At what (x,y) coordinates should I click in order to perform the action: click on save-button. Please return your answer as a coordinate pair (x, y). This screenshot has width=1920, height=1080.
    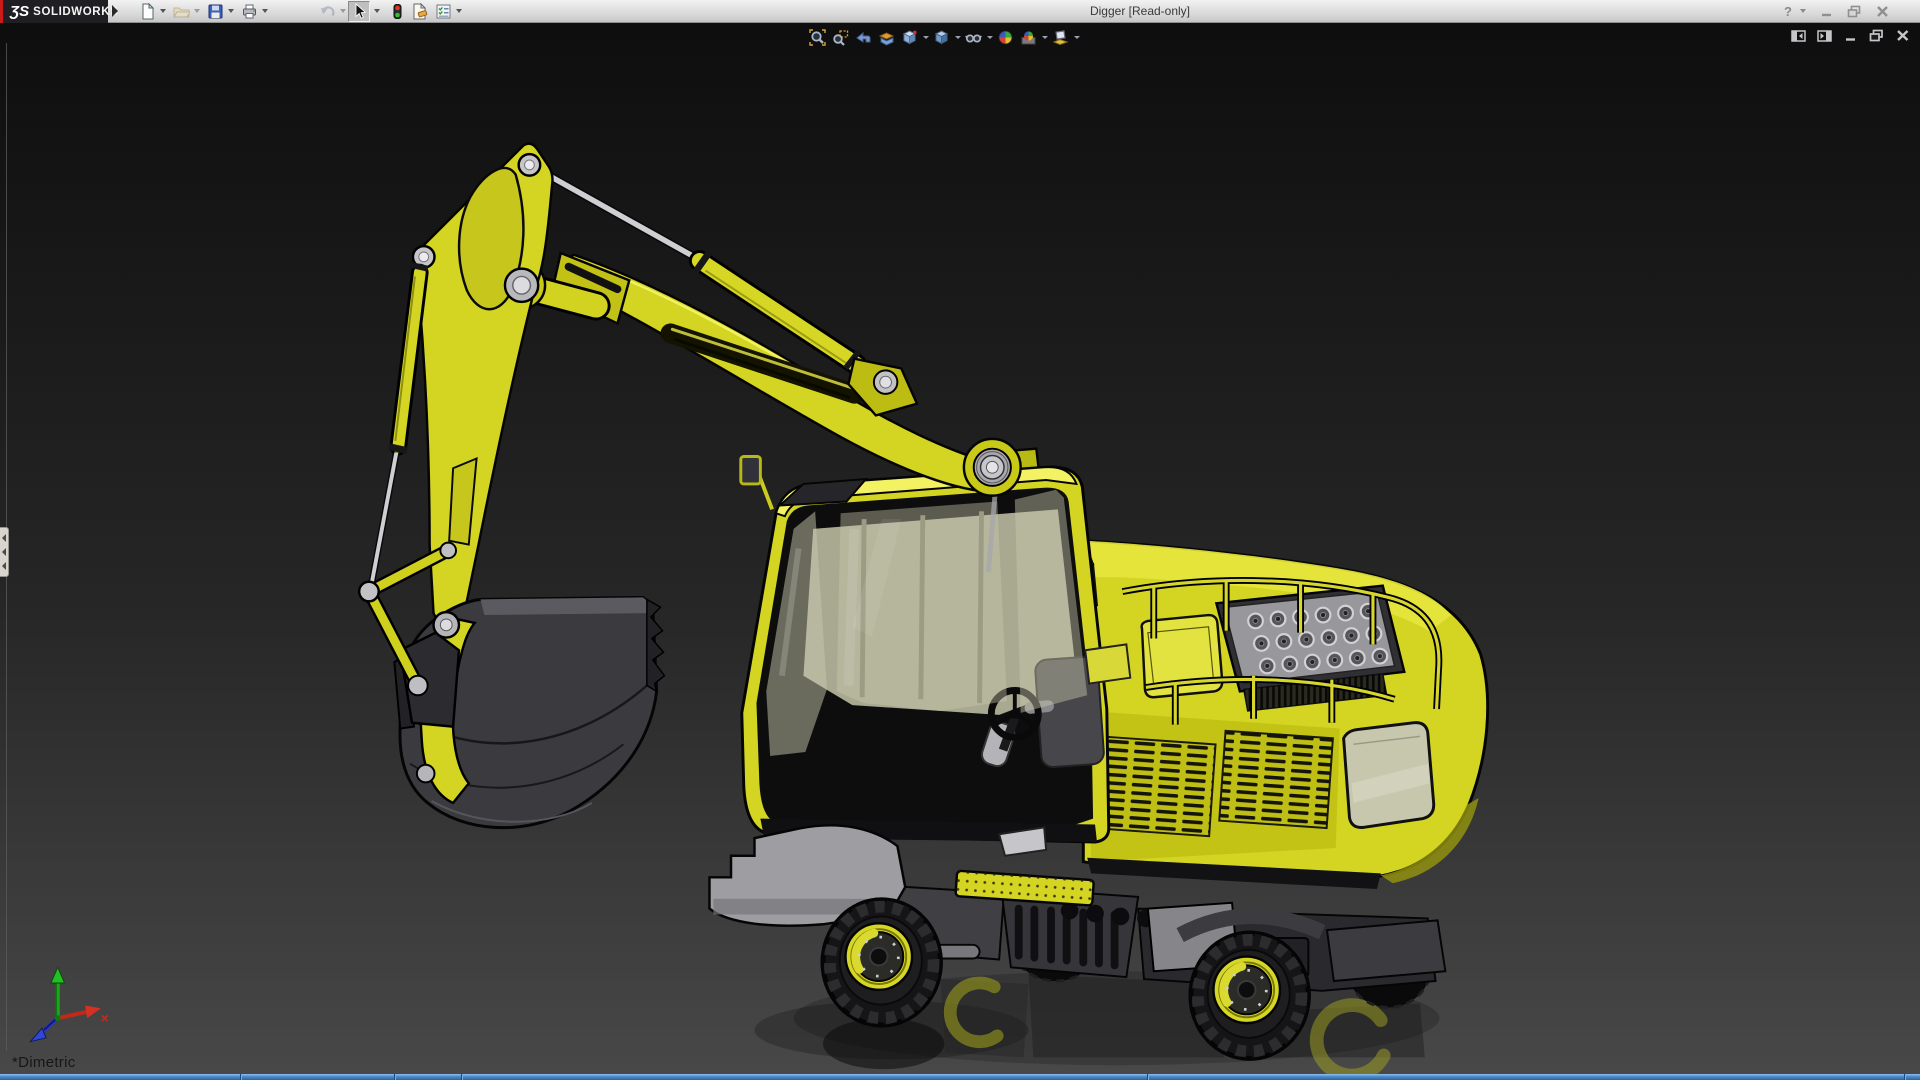
    Looking at the image, I should click on (215, 11).